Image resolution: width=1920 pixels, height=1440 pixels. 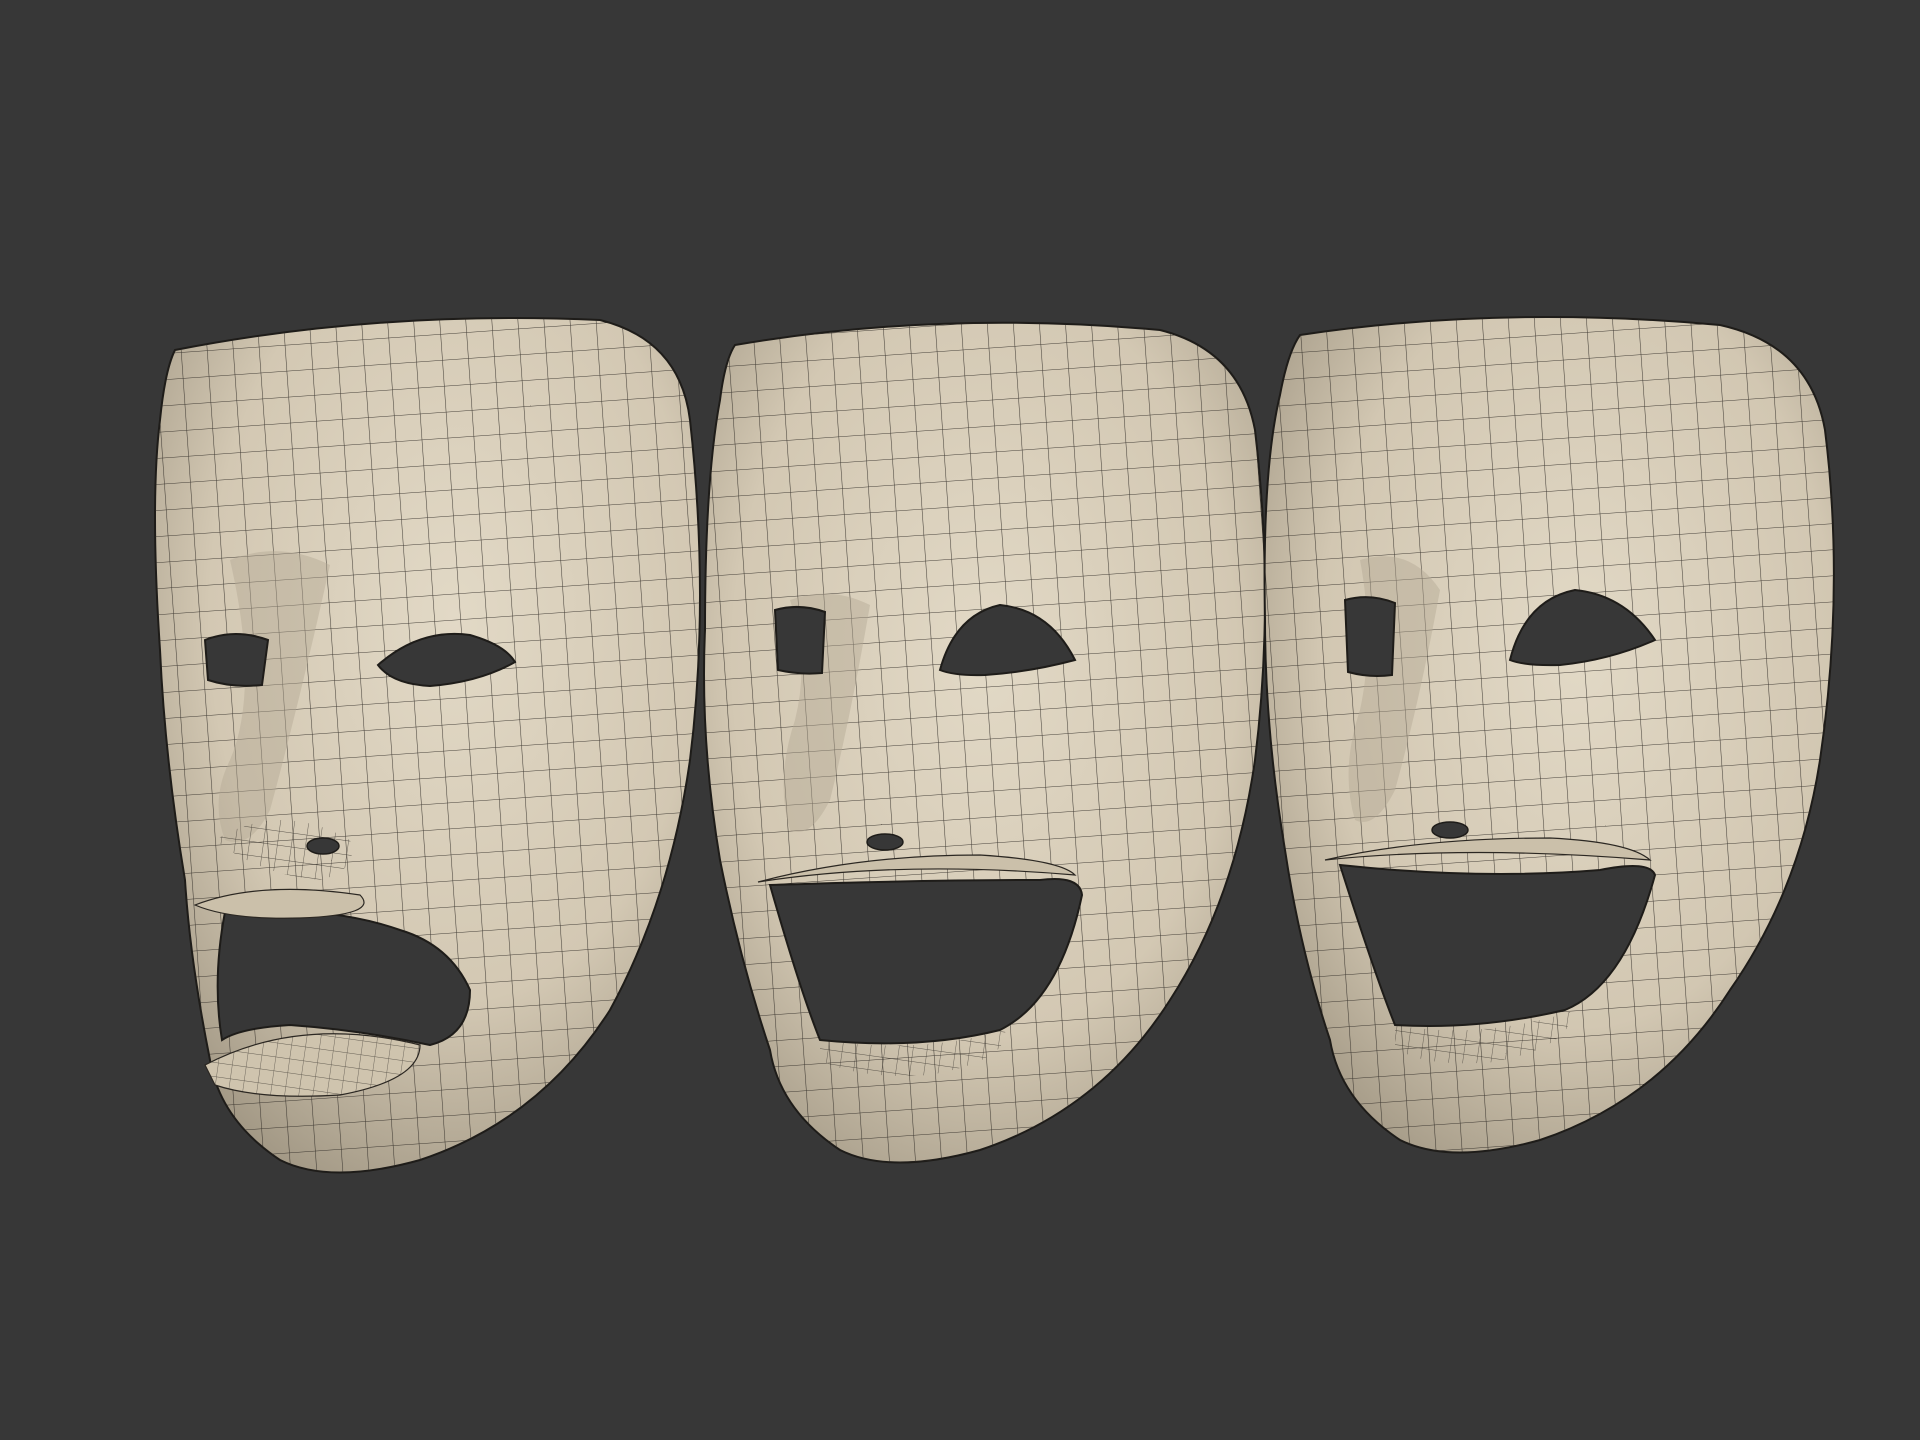 I want to click on comedy-right-nostril, so click(x=1450, y=830).